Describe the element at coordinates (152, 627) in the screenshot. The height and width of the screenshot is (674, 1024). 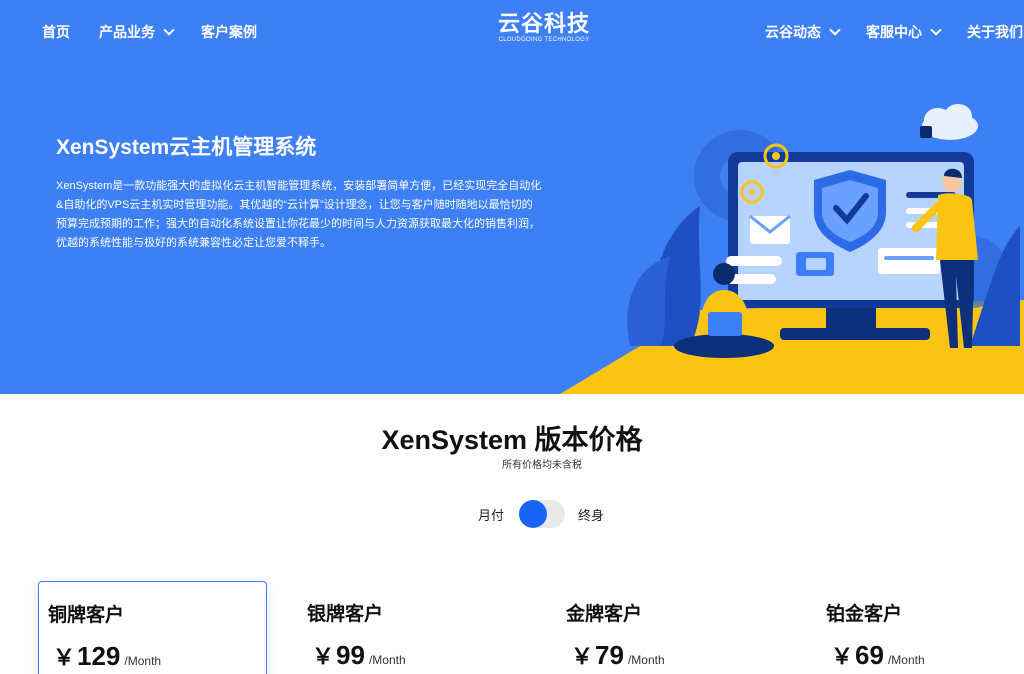
I see `plan-card-bronze: 铜牌客户 ￥129/Month` at that location.